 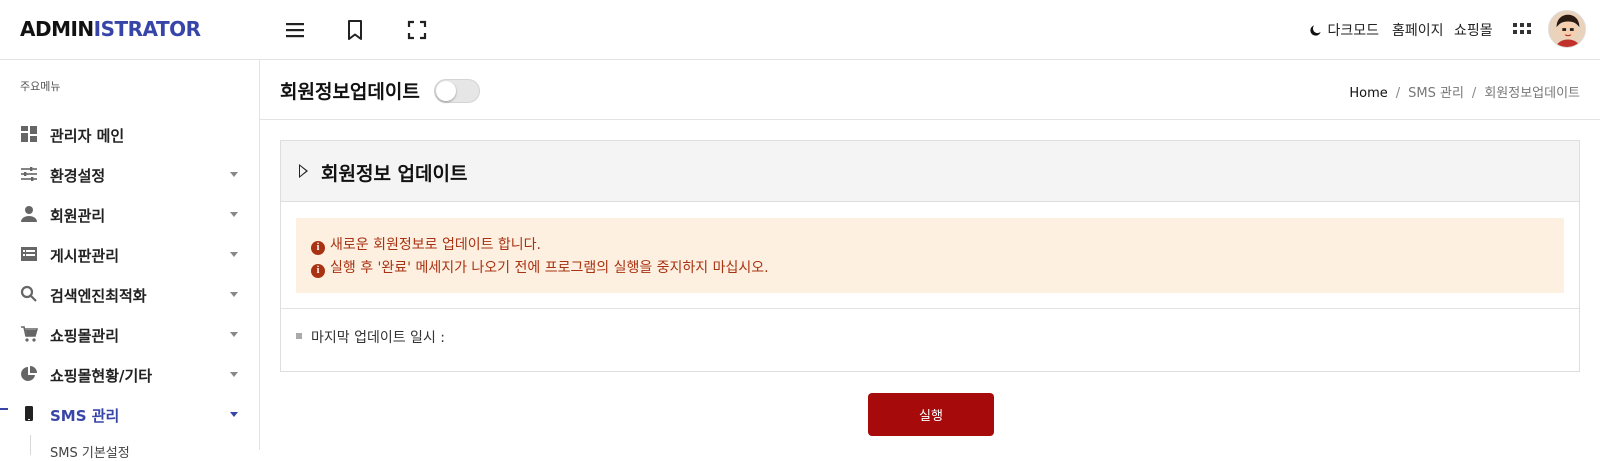 I want to click on cart-icon, so click(x=29, y=334).